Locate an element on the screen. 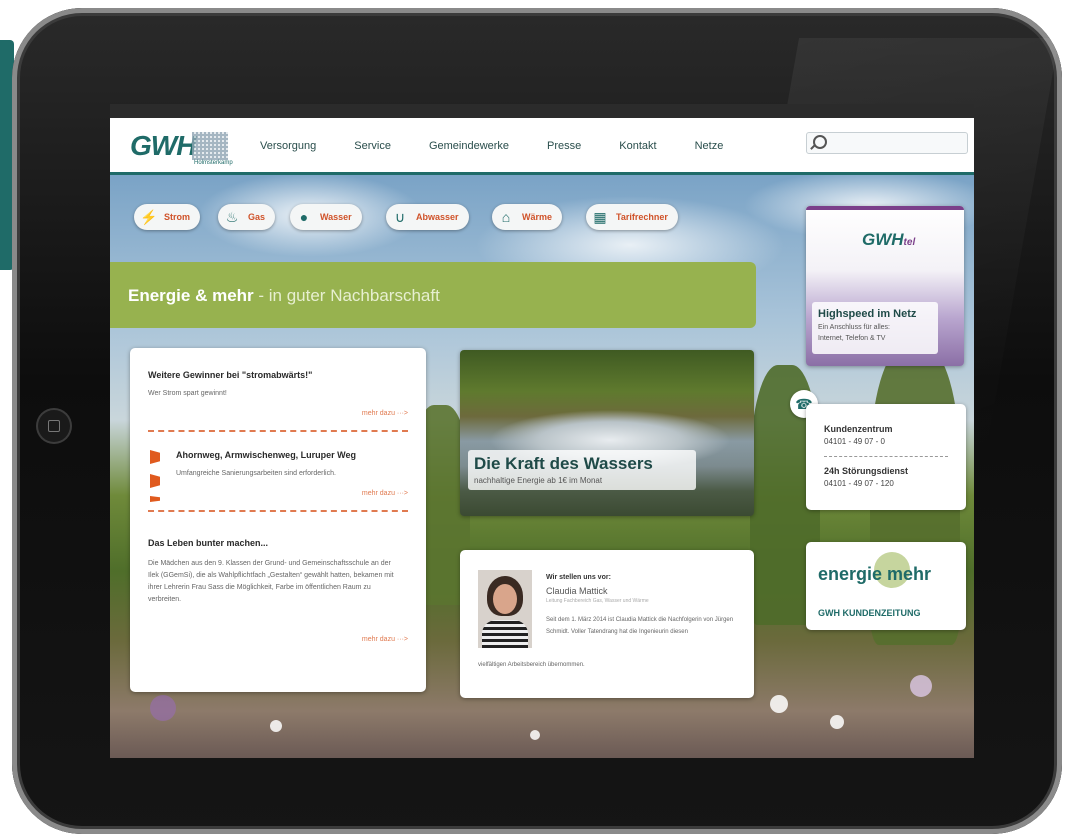 The height and width of the screenshot is (839, 1070). banner-title: Energie & mehr - in guter Nachbarschaft is located at coordinates (284, 296).